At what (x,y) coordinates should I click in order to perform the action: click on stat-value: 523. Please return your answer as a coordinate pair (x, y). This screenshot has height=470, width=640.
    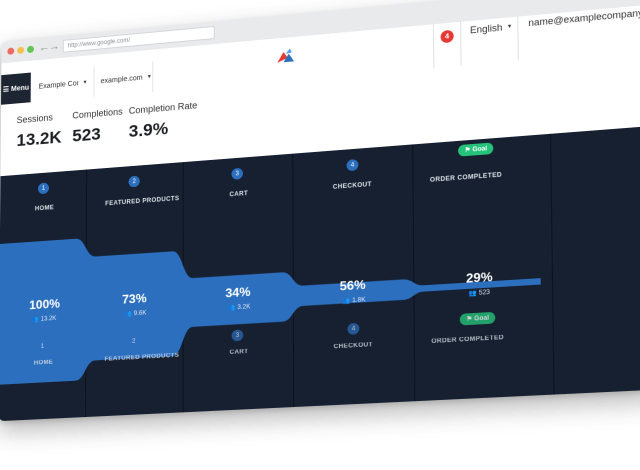
    Looking at the image, I should click on (97, 134).